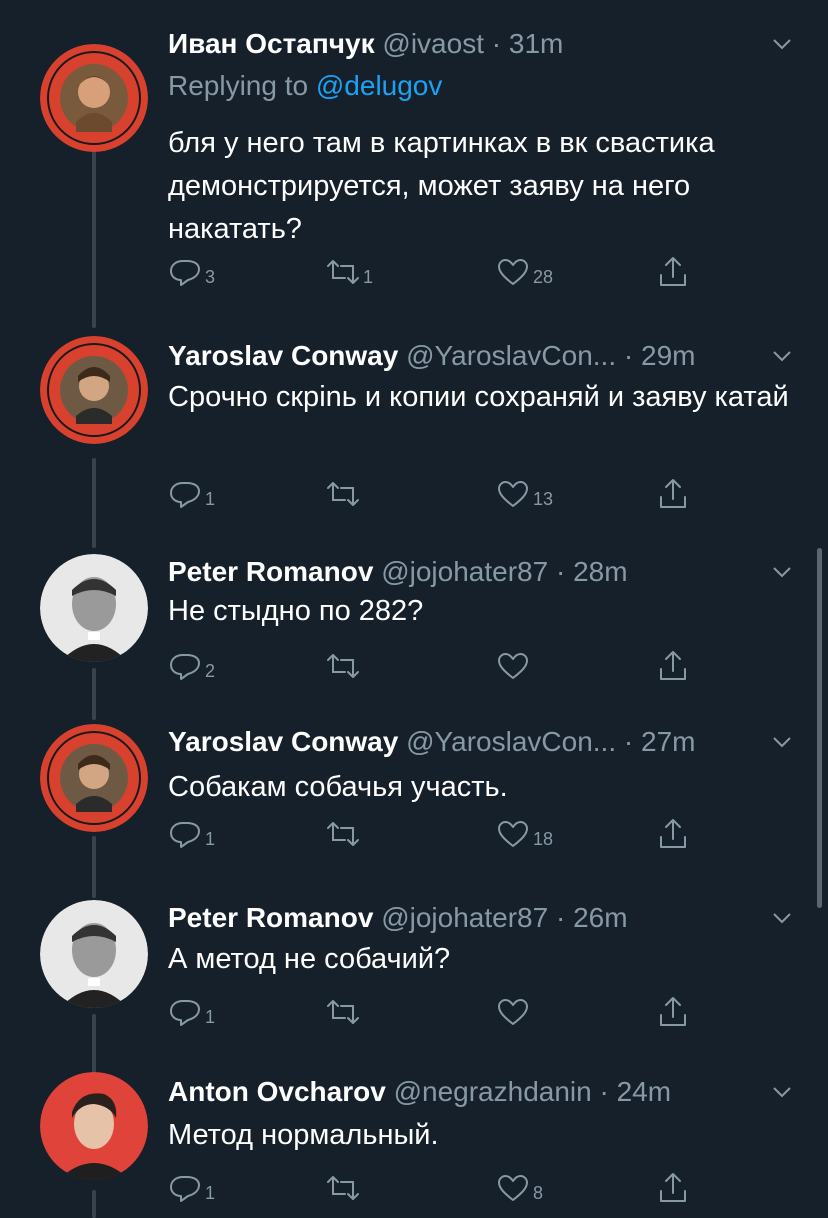 The image size is (828, 1218). What do you see at coordinates (277, 1091) in the screenshot?
I see `display-name: Anton Ovcharov` at bounding box center [277, 1091].